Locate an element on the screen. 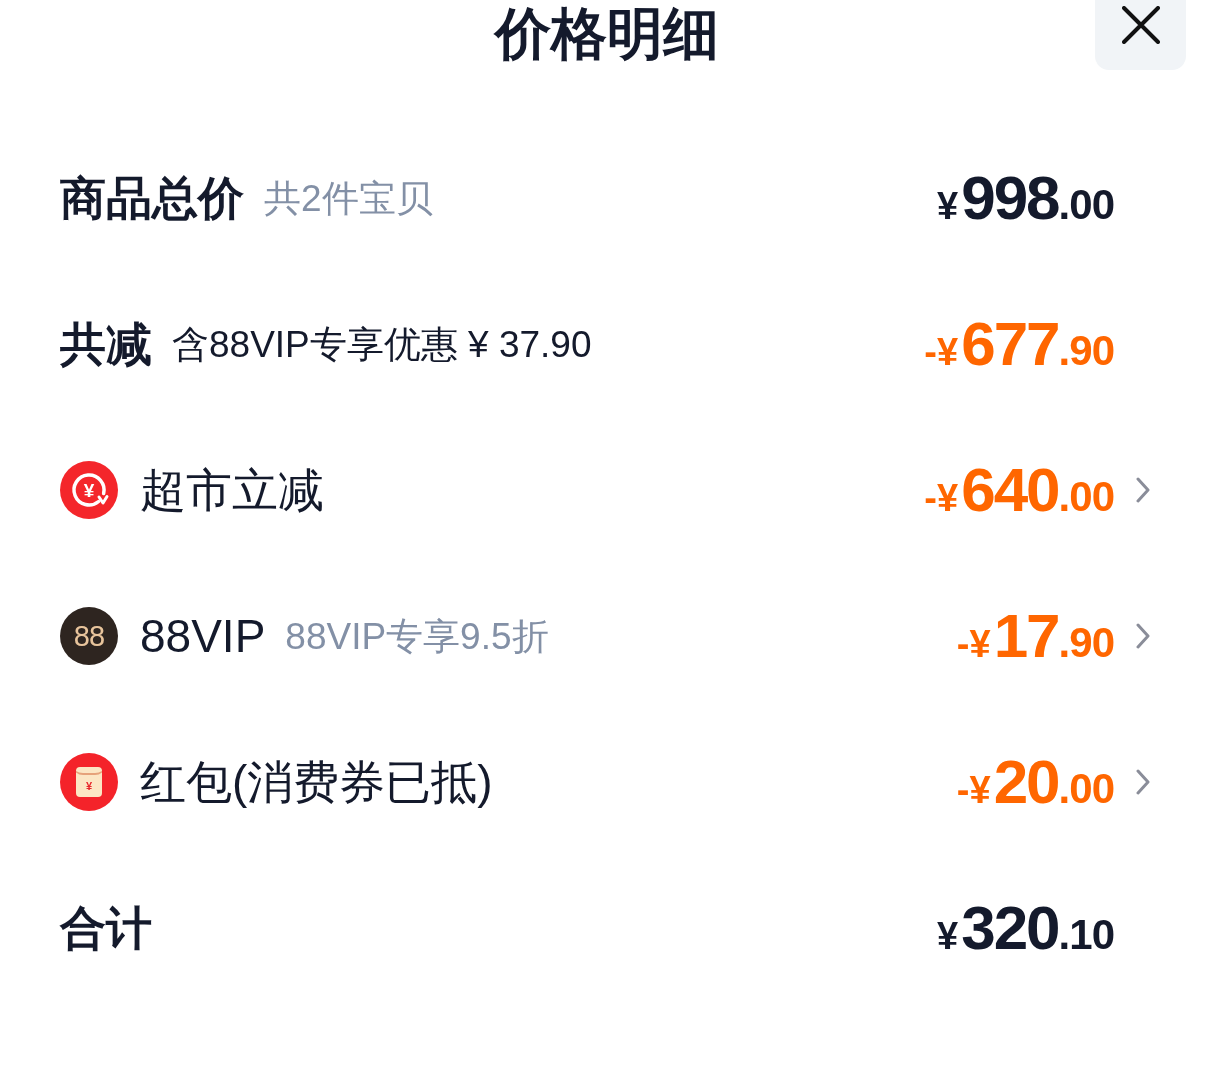 The height and width of the screenshot is (1074, 1214). row-note: 88VIP专享9.5折 is located at coordinates (417, 636).